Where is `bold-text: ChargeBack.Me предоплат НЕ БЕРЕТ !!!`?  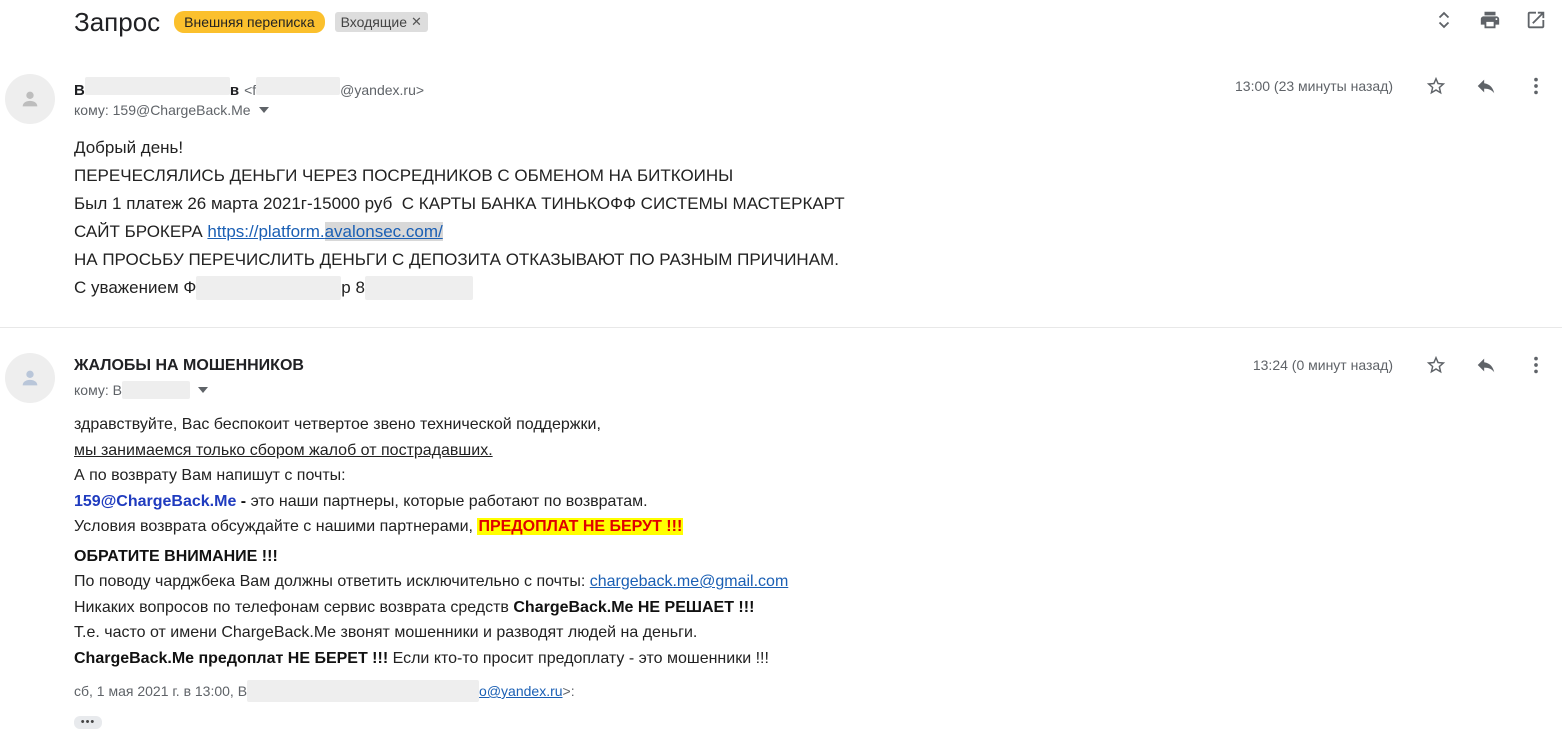 bold-text: ChargeBack.Me предоплат НЕ БЕРЕТ !!! is located at coordinates (231, 658).